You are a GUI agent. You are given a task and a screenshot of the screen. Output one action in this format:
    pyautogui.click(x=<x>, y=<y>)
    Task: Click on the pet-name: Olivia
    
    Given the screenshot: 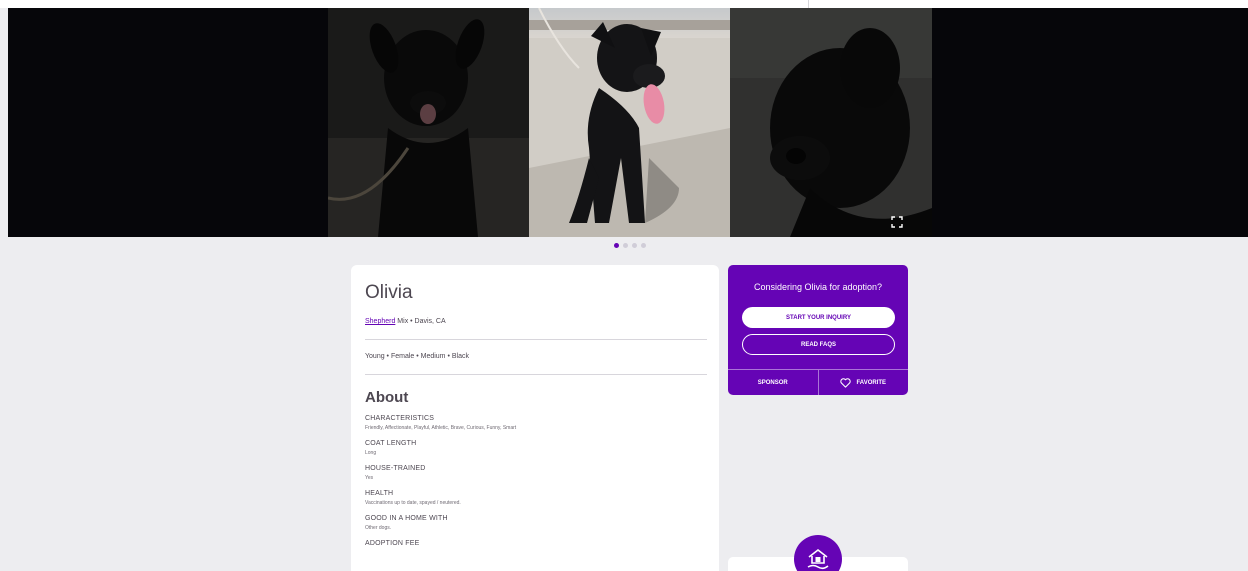 What is the action you would take?
    pyautogui.click(x=389, y=292)
    